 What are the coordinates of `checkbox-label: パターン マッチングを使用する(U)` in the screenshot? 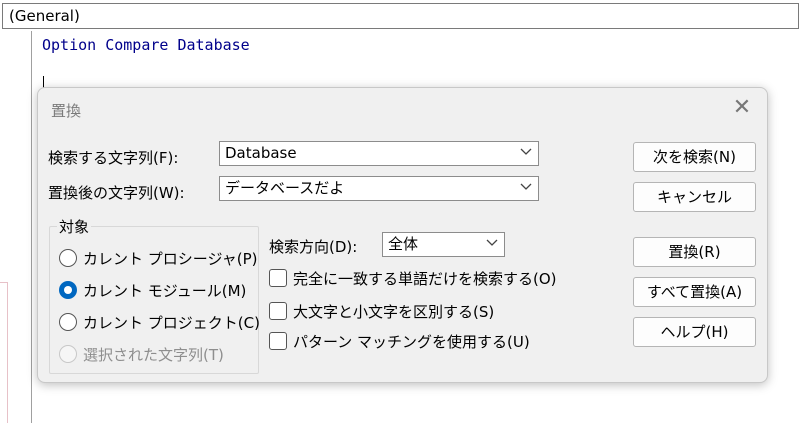 It's located at (411, 342).